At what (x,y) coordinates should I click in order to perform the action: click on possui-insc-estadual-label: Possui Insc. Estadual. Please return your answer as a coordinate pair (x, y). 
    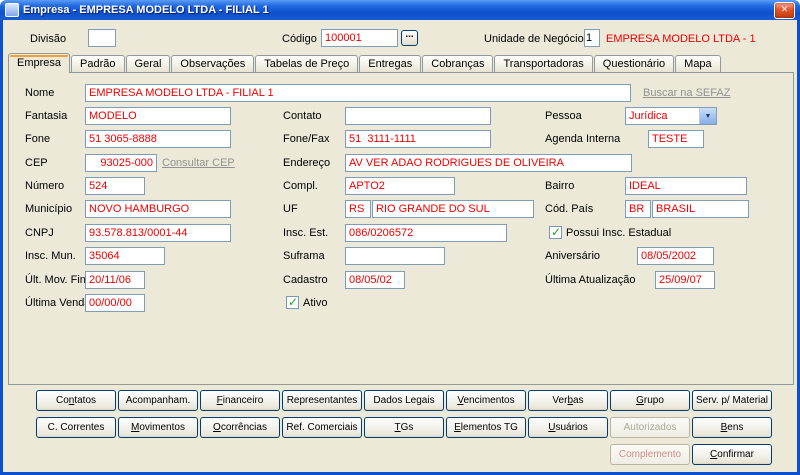
    Looking at the image, I should click on (619, 233).